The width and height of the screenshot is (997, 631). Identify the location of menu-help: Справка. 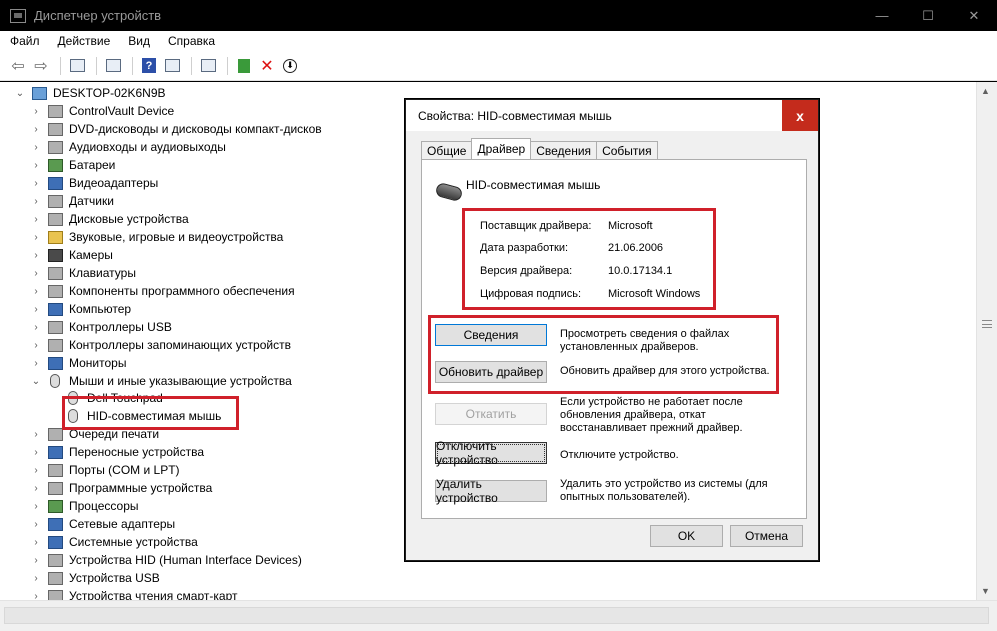
(191, 41).